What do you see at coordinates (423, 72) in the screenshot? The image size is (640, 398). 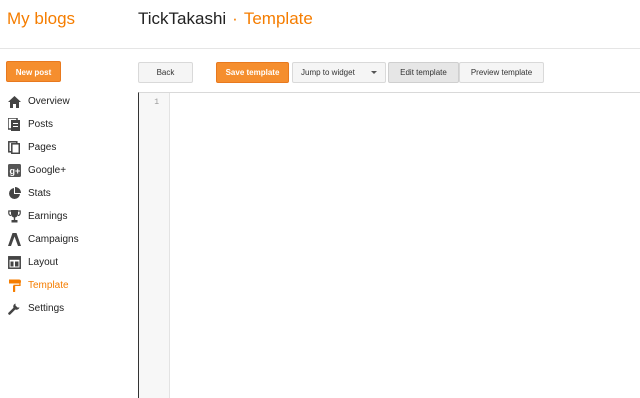 I see `edit-template-tab: Edit template` at bounding box center [423, 72].